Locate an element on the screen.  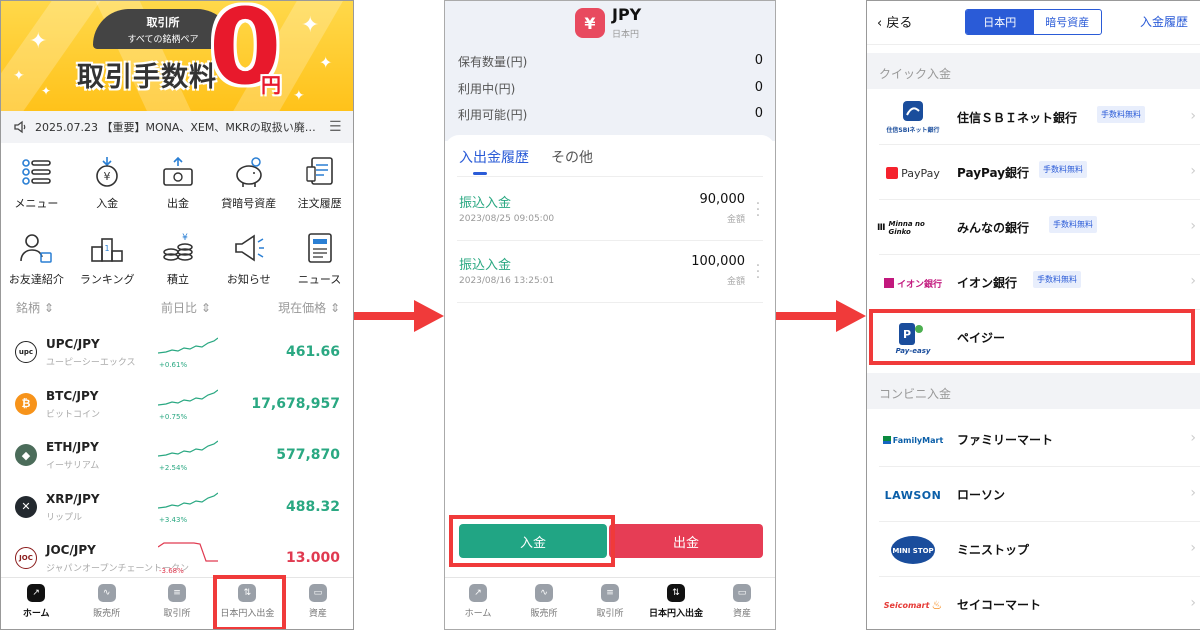
bank-sbi: 住信SBIネット銀行 住信ＳＢＩネット銀行 手数料無料 › is located at coordinates (1033, 118).